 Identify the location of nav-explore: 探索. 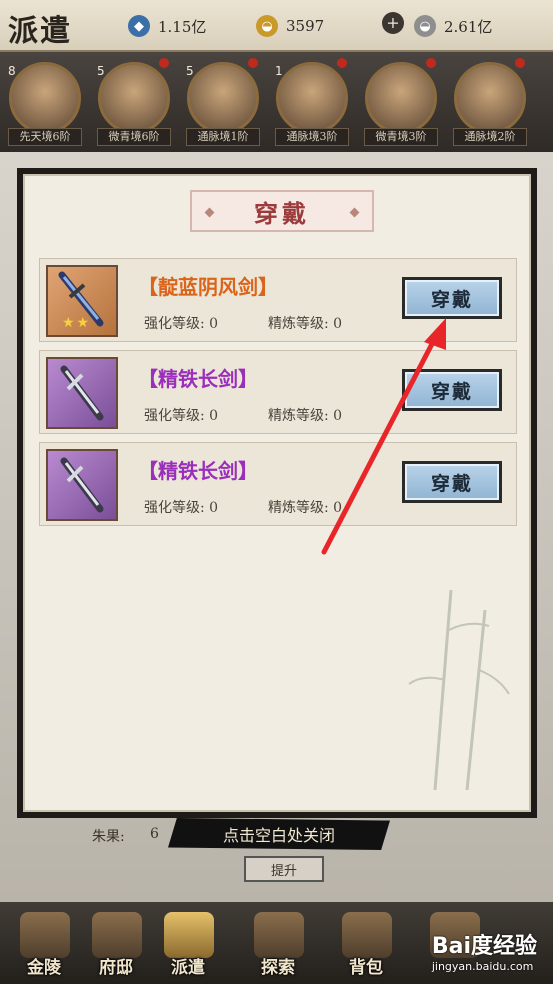
(278, 945).